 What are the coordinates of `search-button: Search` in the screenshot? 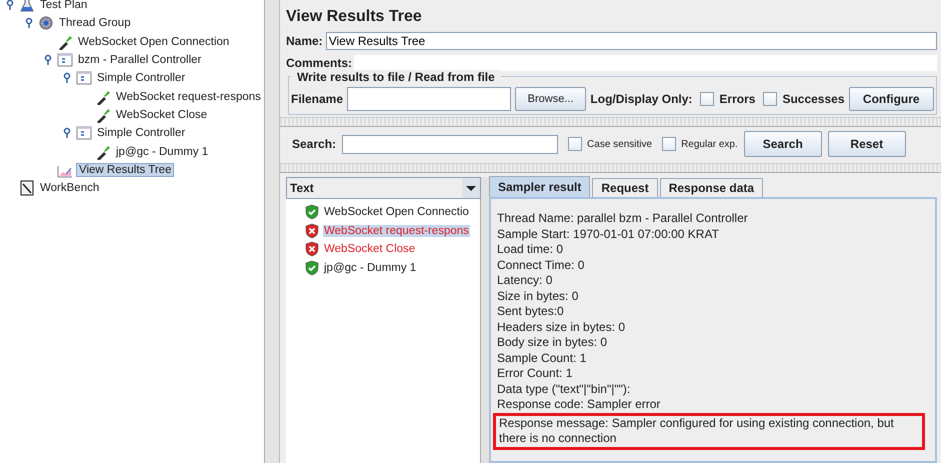 It's located at (783, 144).